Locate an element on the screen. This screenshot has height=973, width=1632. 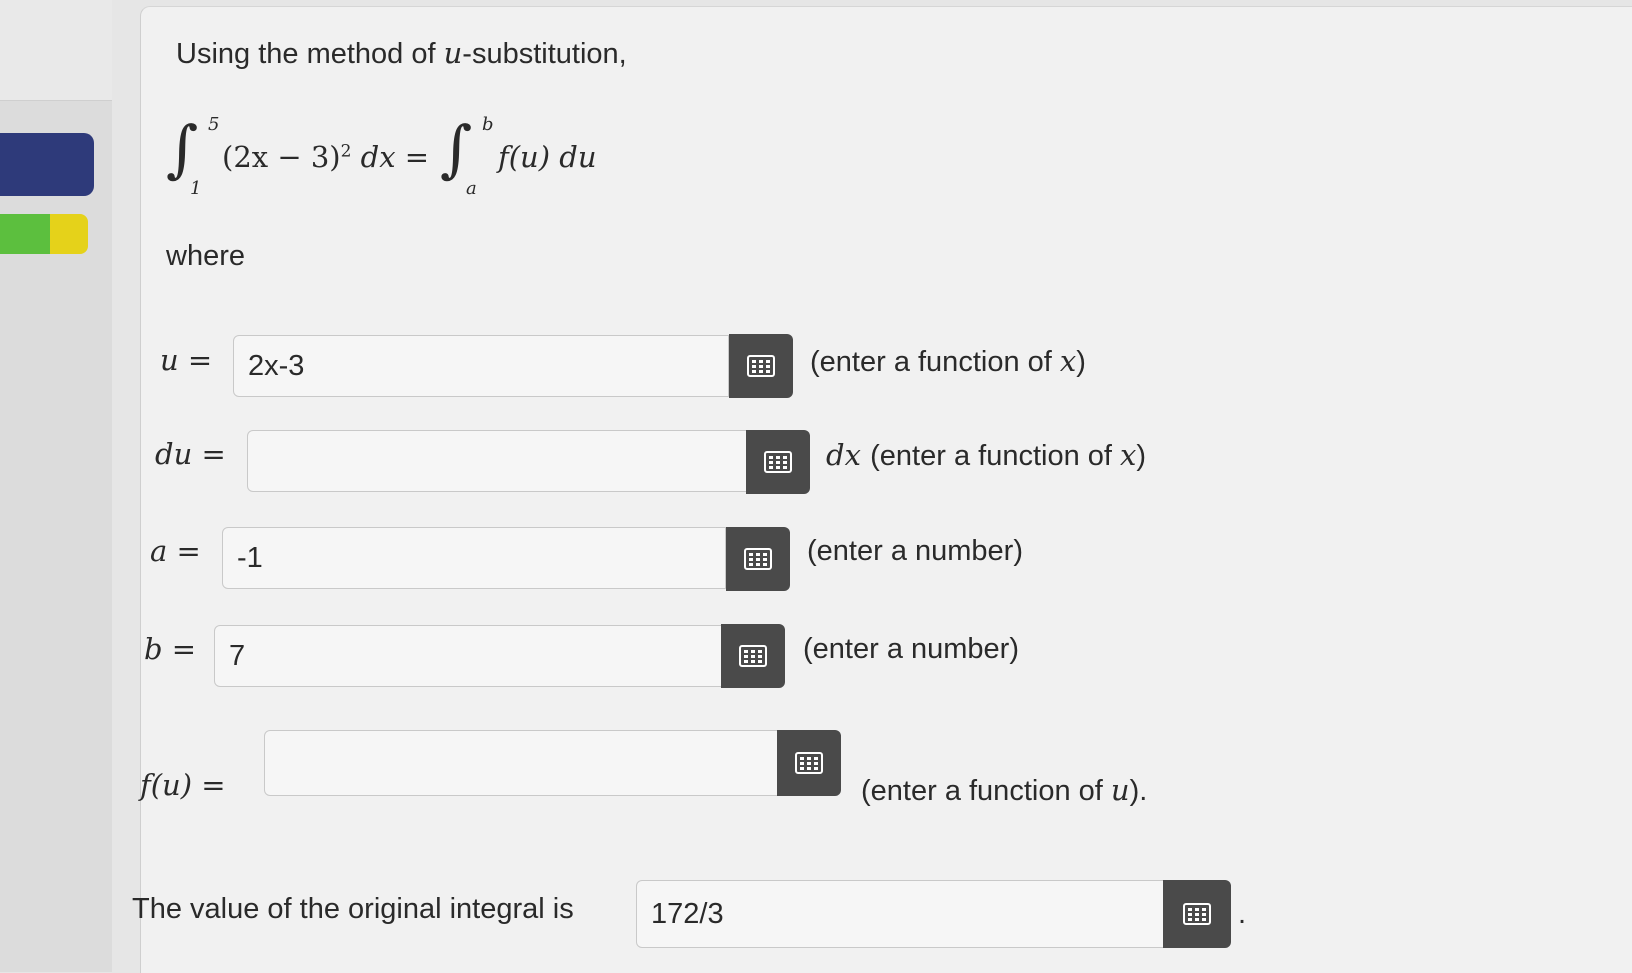
question-nav-current is located at coordinates (47, 164).